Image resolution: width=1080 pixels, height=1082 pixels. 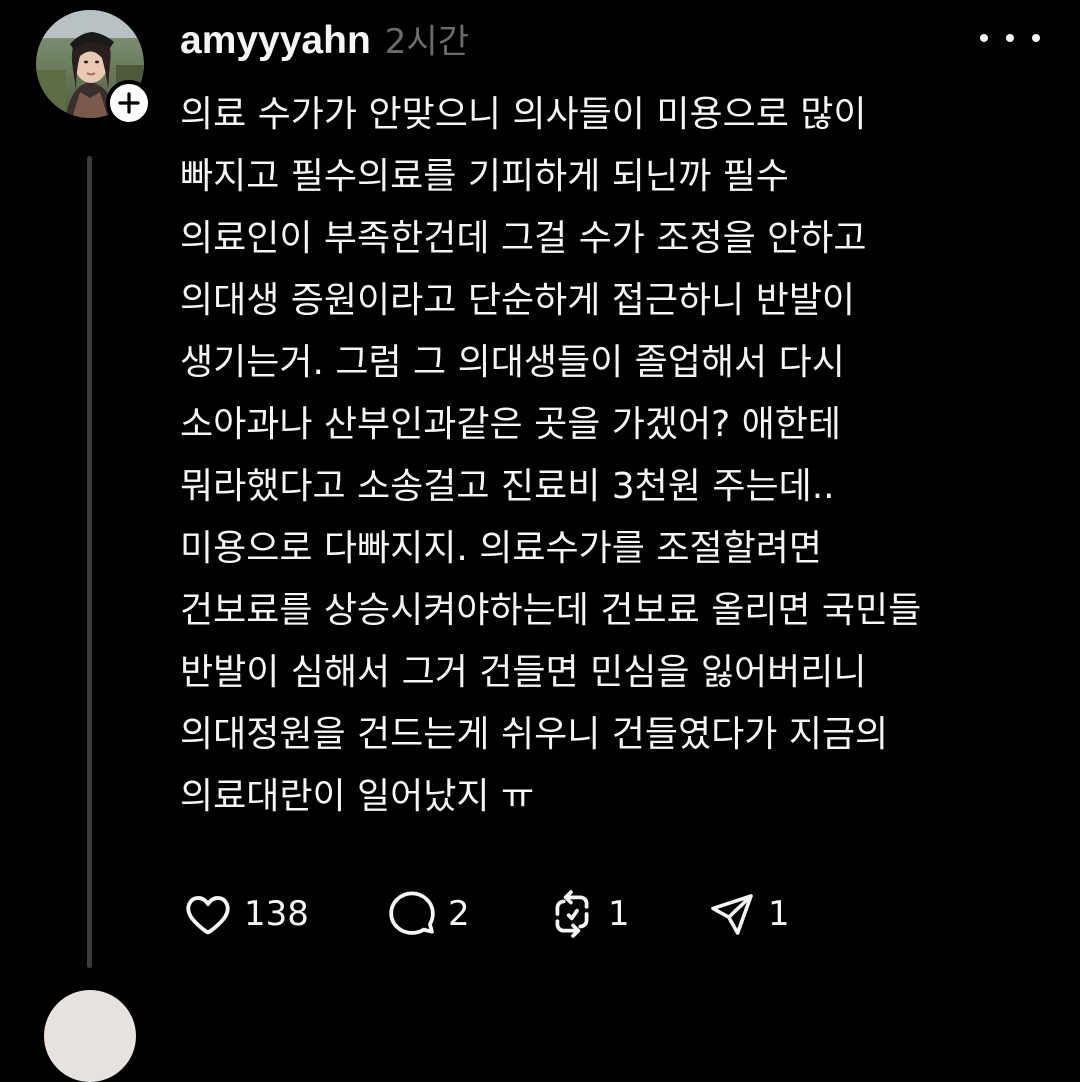 I want to click on more-options-button, so click(x=1010, y=38).